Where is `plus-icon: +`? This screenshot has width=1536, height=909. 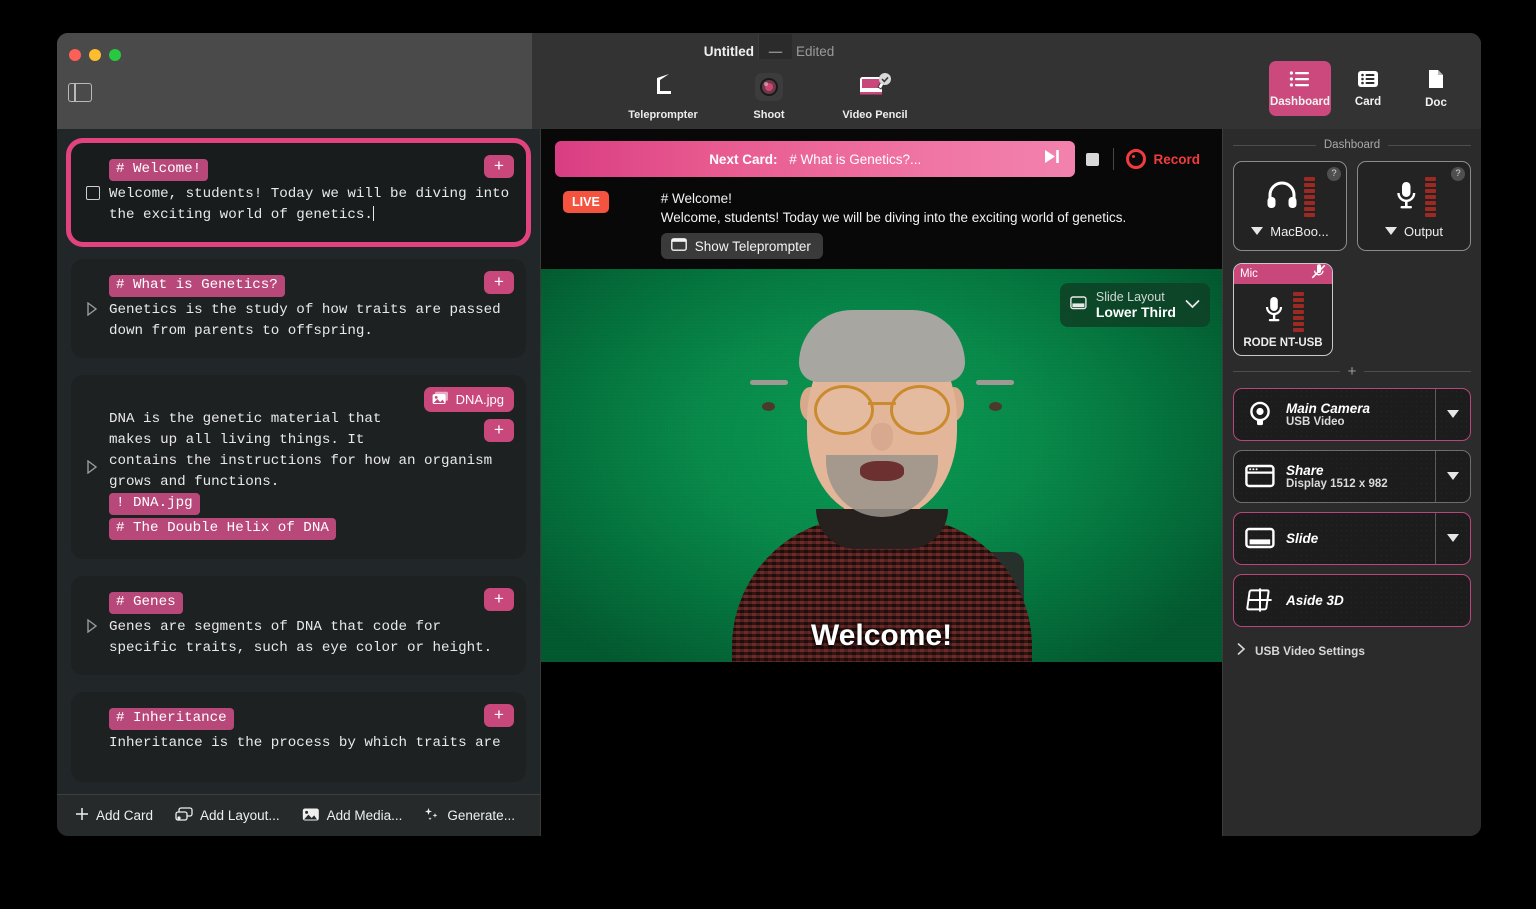 plus-icon: + is located at coordinates (1352, 371).